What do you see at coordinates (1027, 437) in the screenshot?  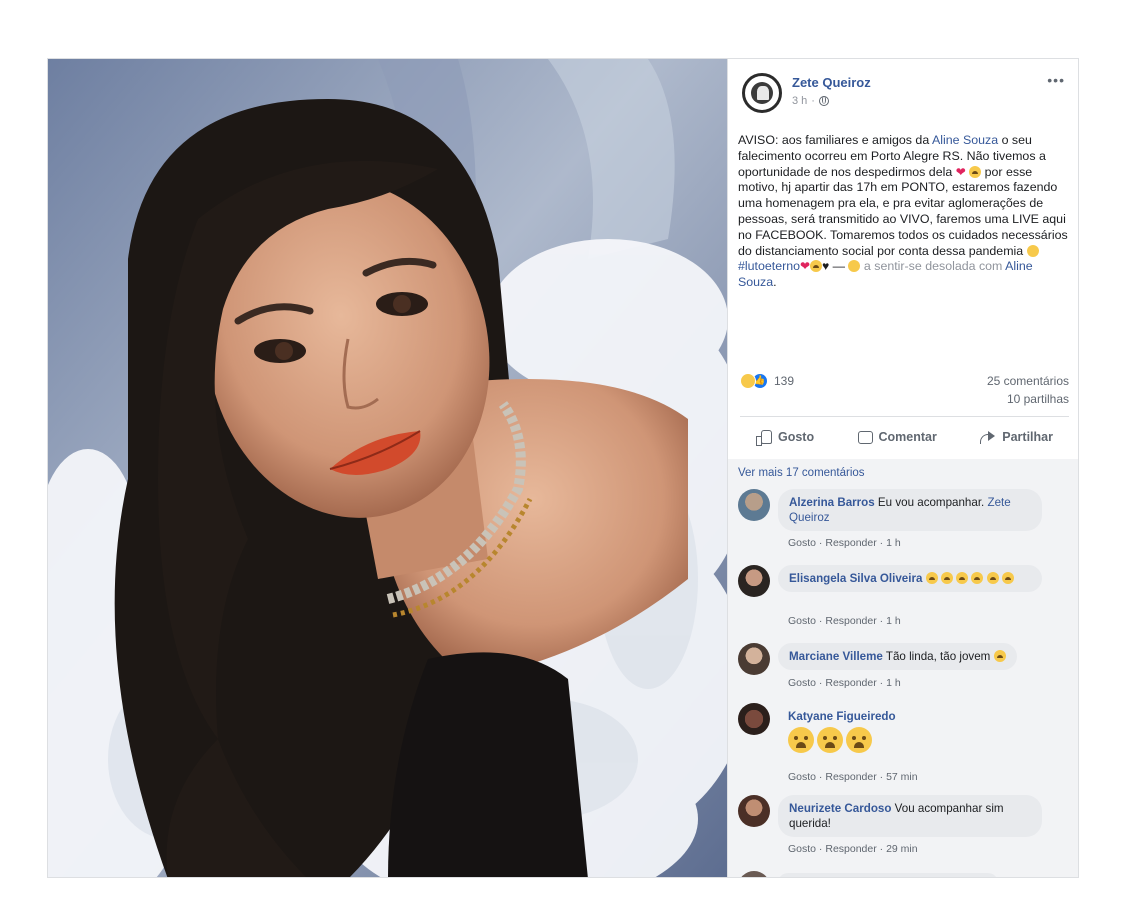 I see `share-button-label: Partilhar` at bounding box center [1027, 437].